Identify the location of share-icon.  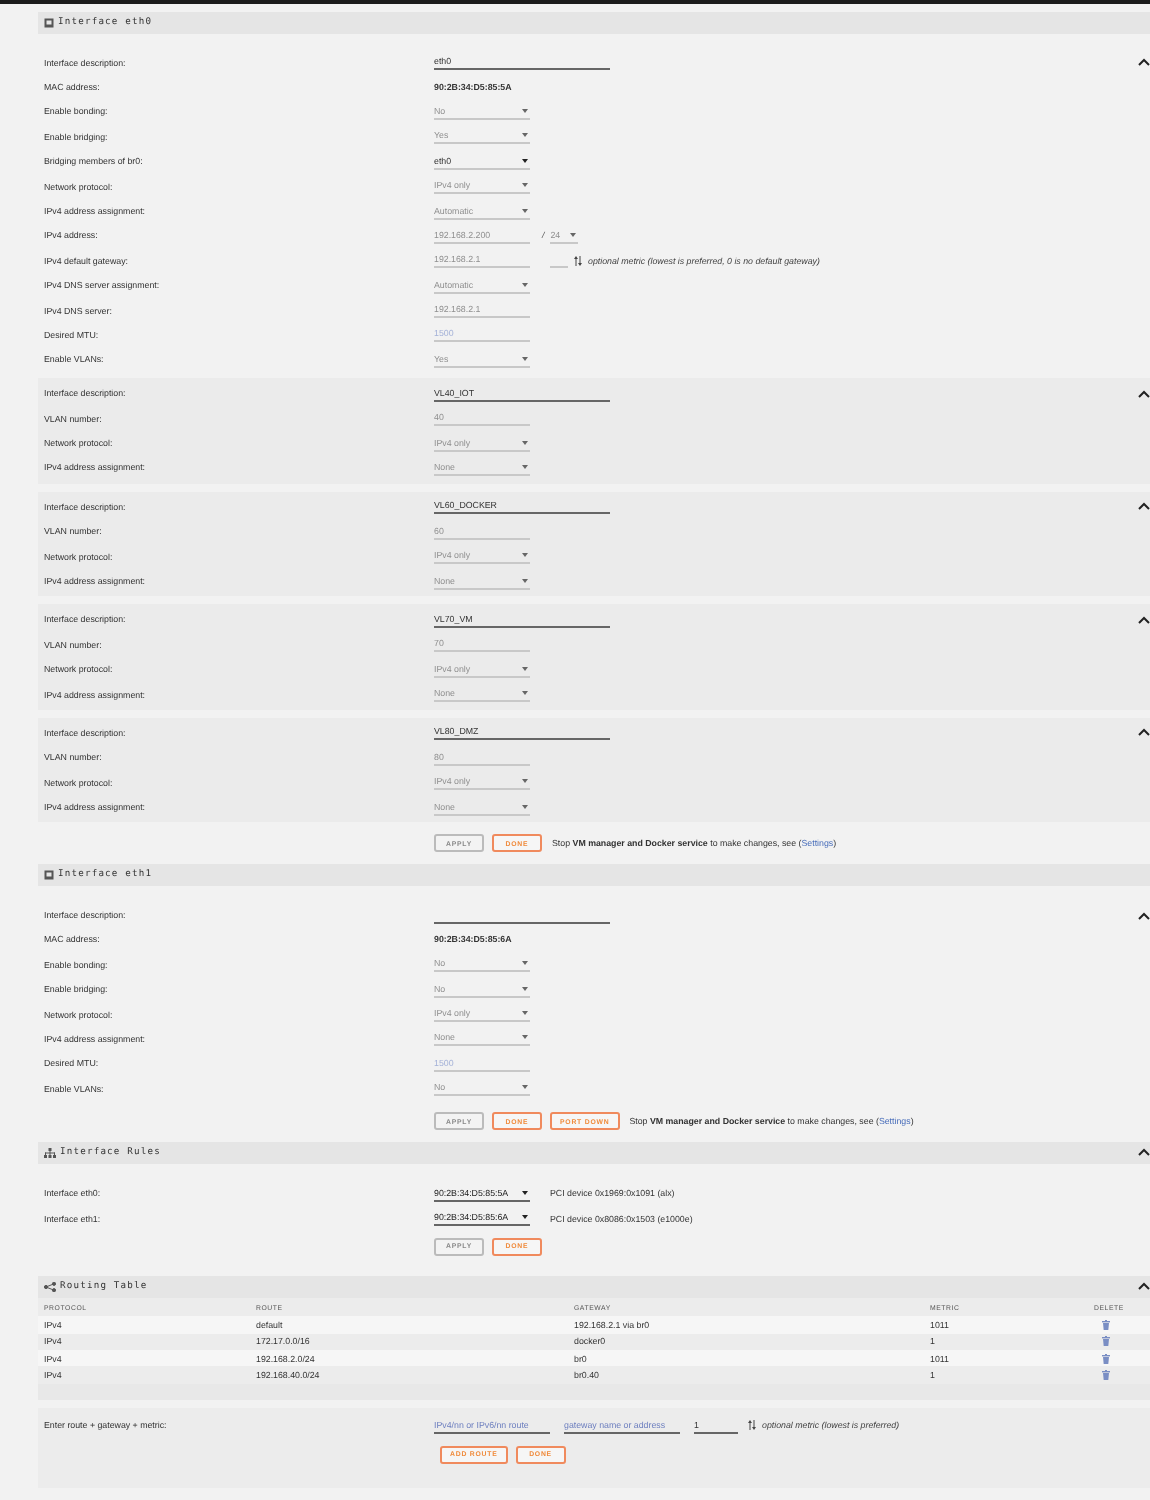
(50, 1287).